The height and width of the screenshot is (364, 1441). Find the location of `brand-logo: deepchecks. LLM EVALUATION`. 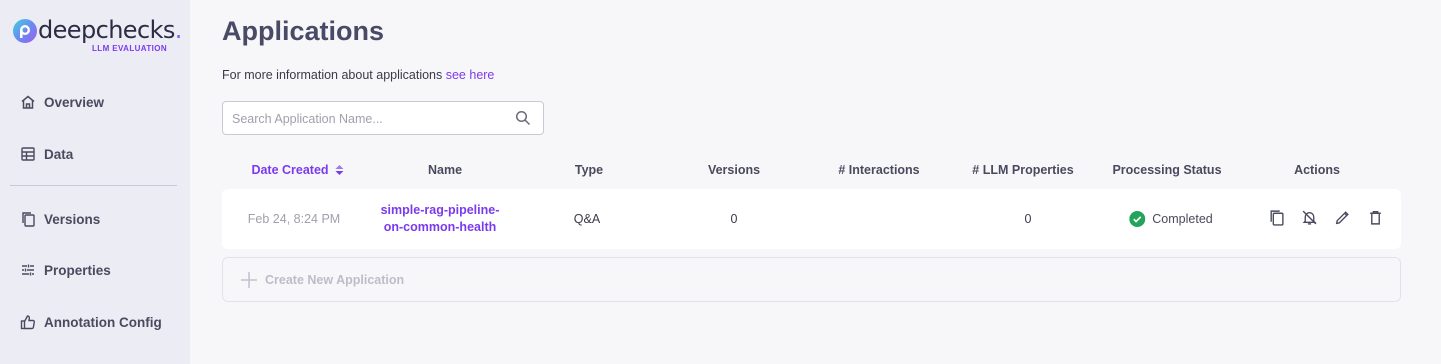

brand-logo: deepchecks. LLM EVALUATION is located at coordinates (97, 37).